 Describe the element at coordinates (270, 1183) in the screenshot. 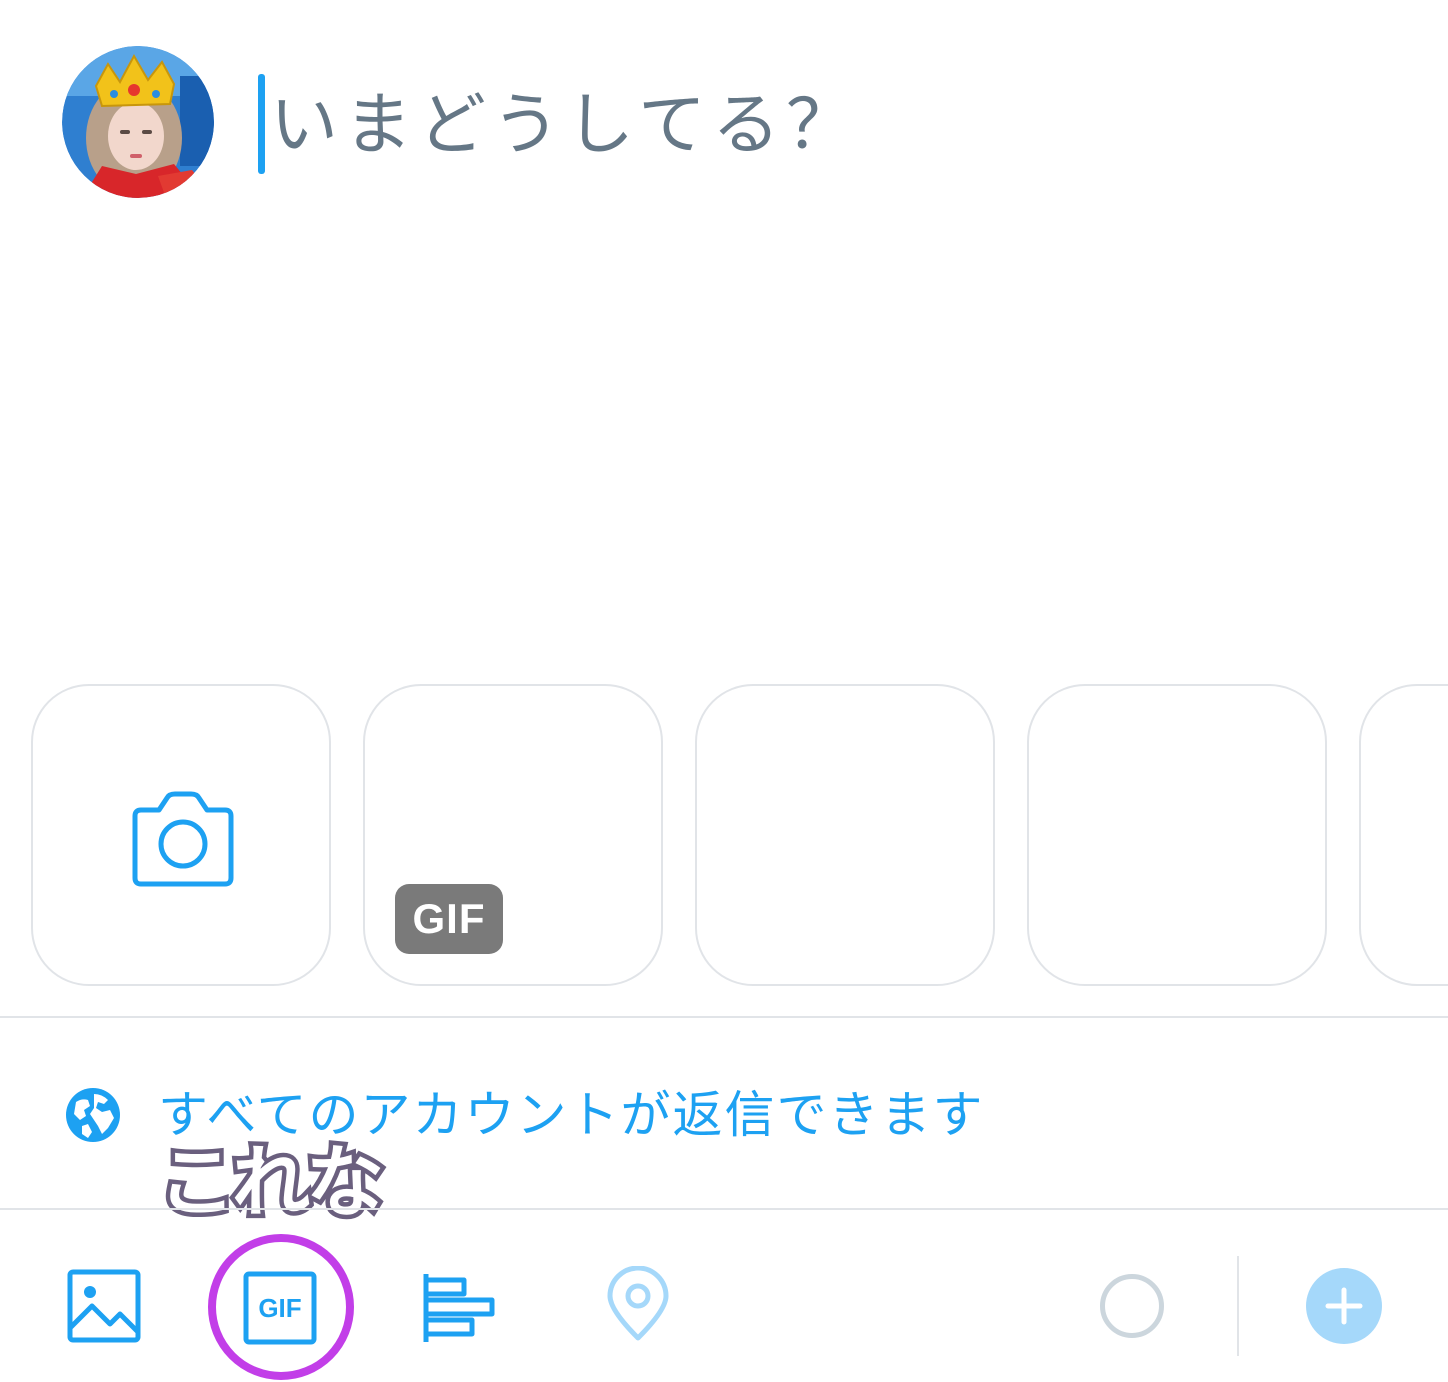

I see `annotation-text: これな` at that location.